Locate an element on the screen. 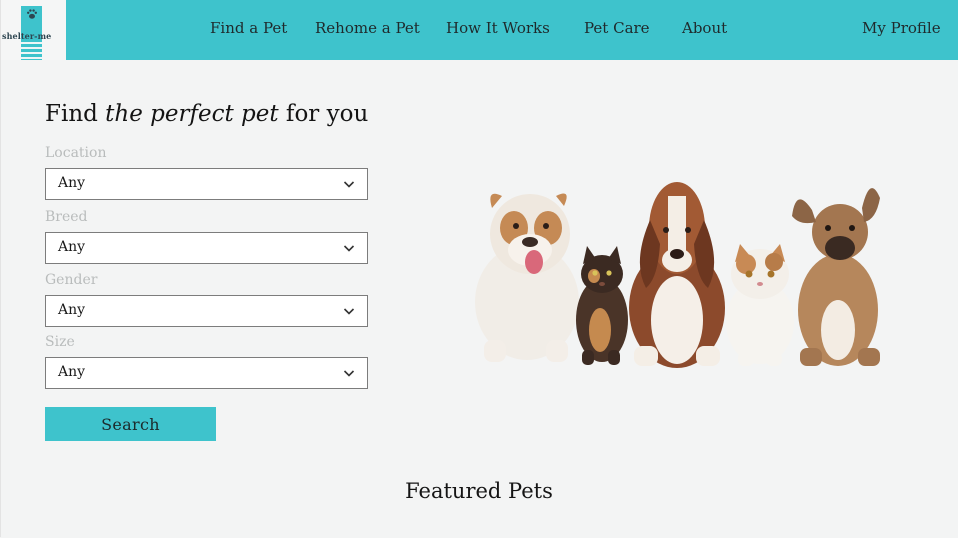 Image resolution: width=958 pixels, height=538 pixels. gender-label: Gender is located at coordinates (71, 280).